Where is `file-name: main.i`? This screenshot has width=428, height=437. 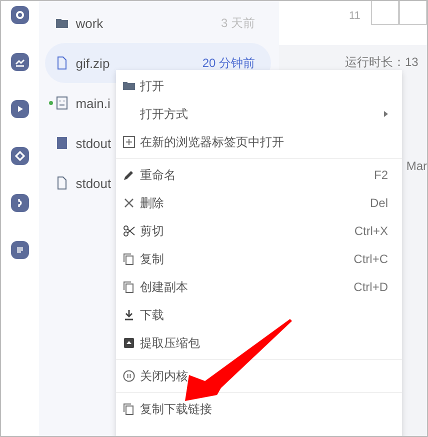 file-name: main.i is located at coordinates (93, 103).